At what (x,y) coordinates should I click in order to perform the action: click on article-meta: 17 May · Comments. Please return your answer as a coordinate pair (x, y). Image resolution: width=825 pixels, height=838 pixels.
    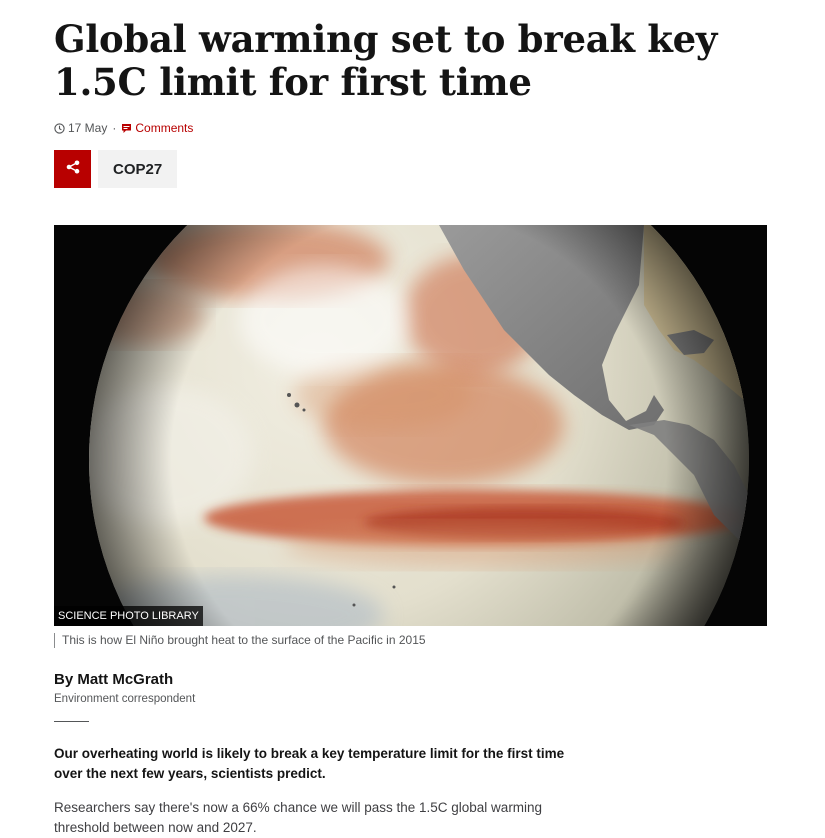
    Looking at the image, I should click on (123, 128).